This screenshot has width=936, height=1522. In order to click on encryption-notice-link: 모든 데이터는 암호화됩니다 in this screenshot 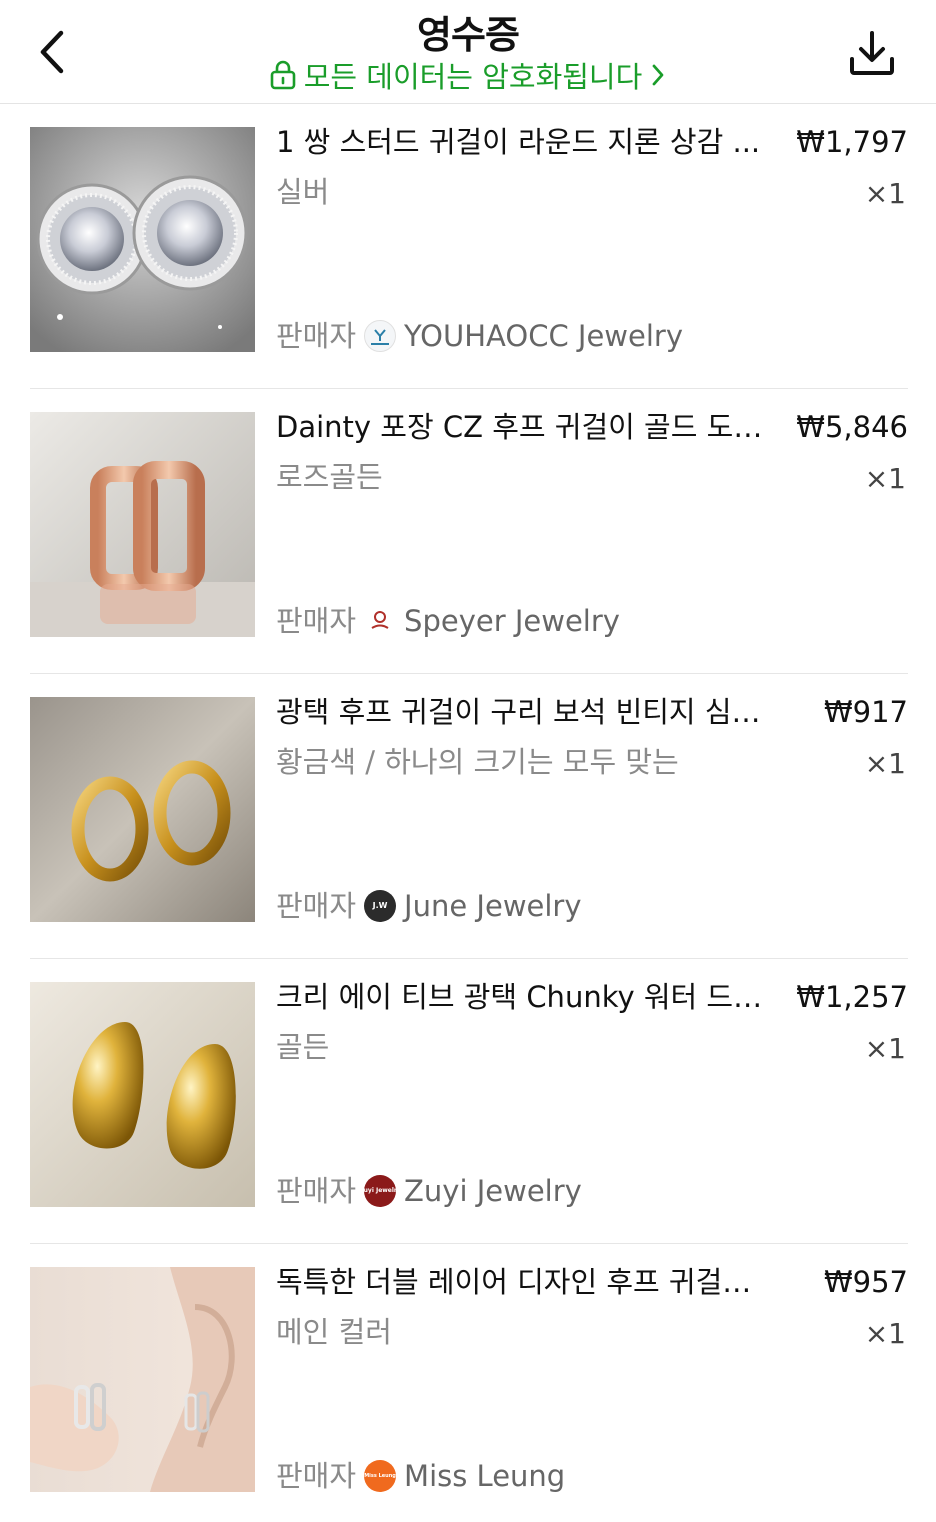, I will do `click(468, 75)`.